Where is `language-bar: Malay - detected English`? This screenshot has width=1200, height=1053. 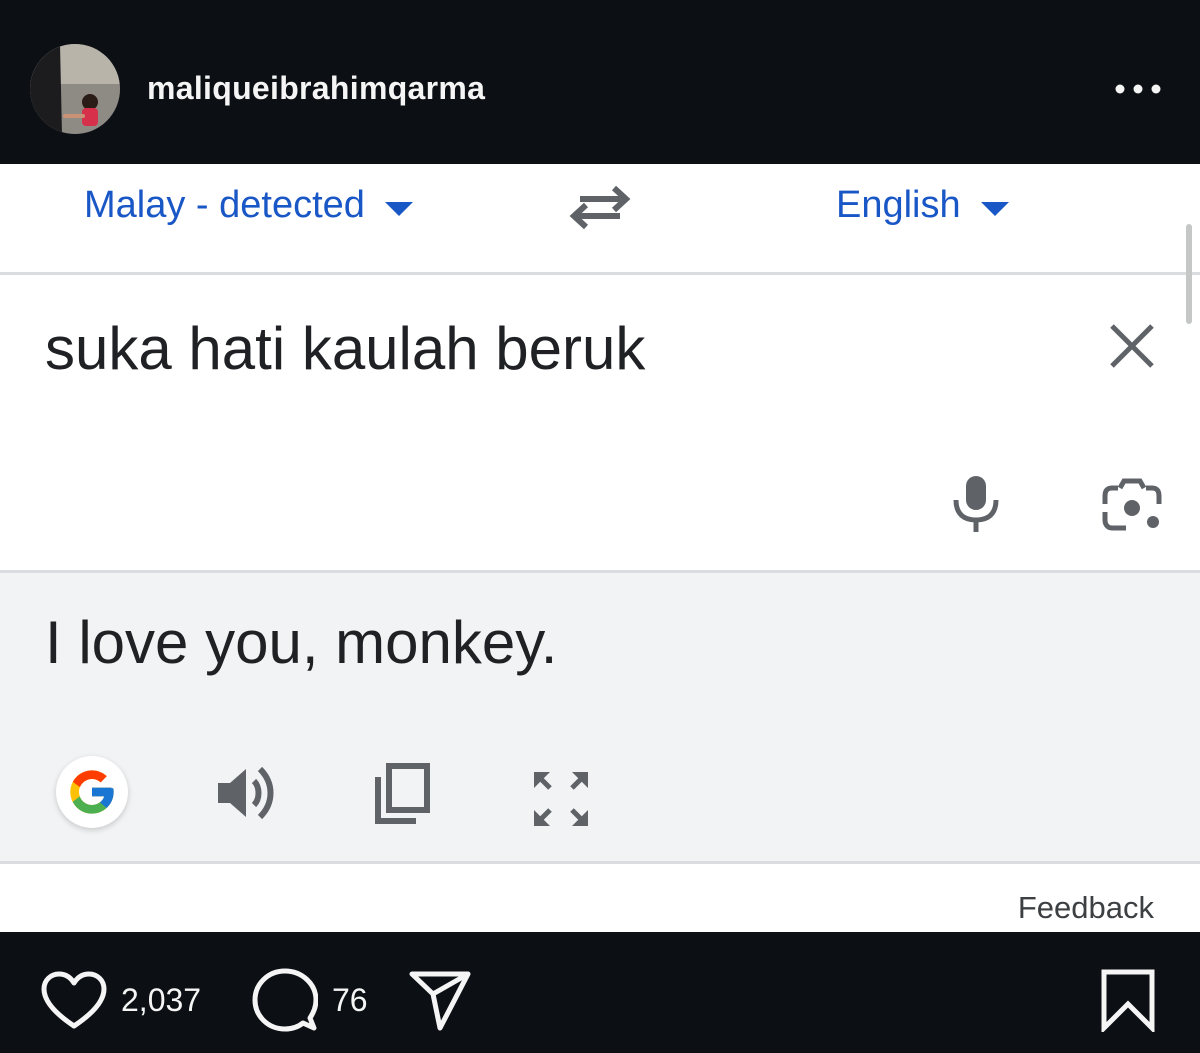 language-bar: Malay - detected English is located at coordinates (600, 219).